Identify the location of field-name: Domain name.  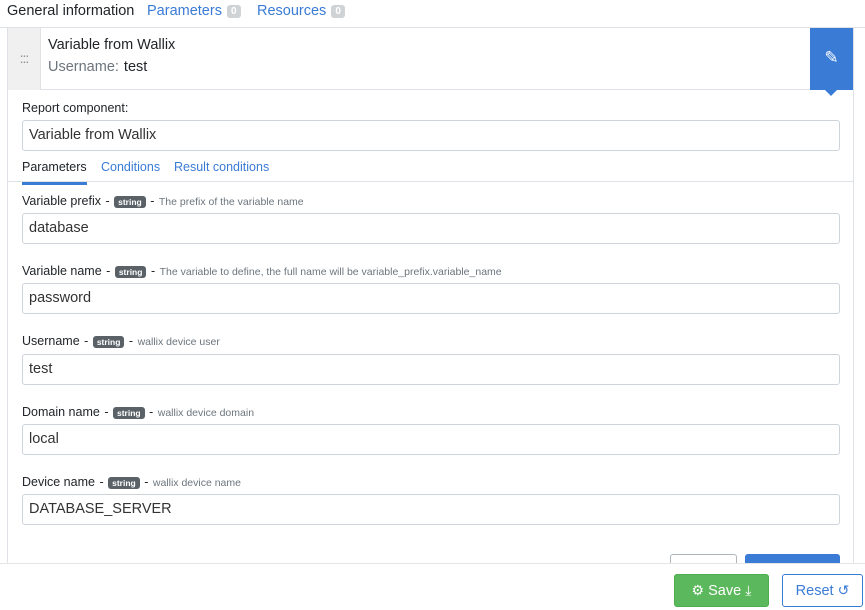
(61, 412).